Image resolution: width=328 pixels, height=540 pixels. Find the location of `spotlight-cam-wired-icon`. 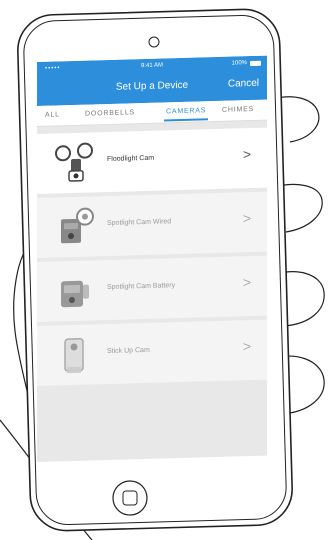

spotlight-cam-wired-icon is located at coordinates (77, 225).